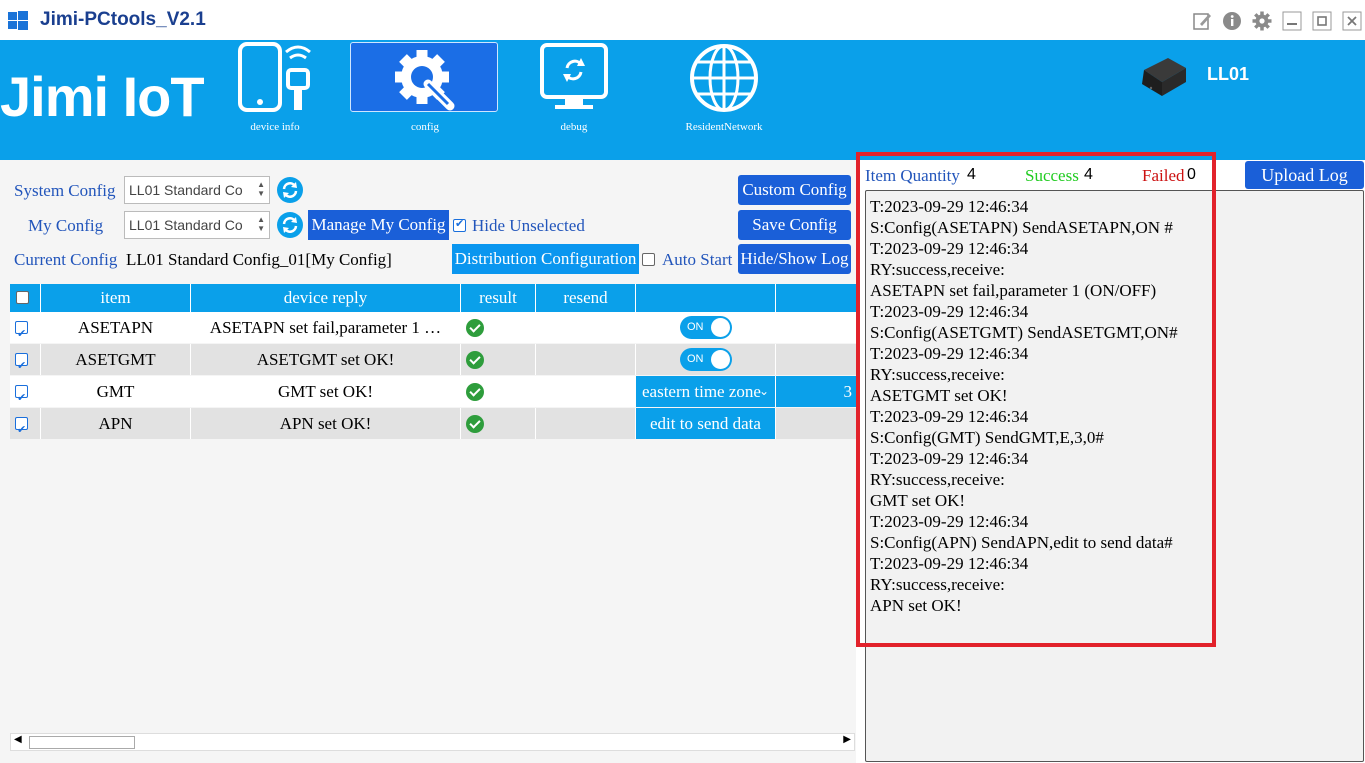 This screenshot has height=763, width=1365. Describe the element at coordinates (66, 259) in the screenshot. I see `current-config-label: Current Config` at that location.